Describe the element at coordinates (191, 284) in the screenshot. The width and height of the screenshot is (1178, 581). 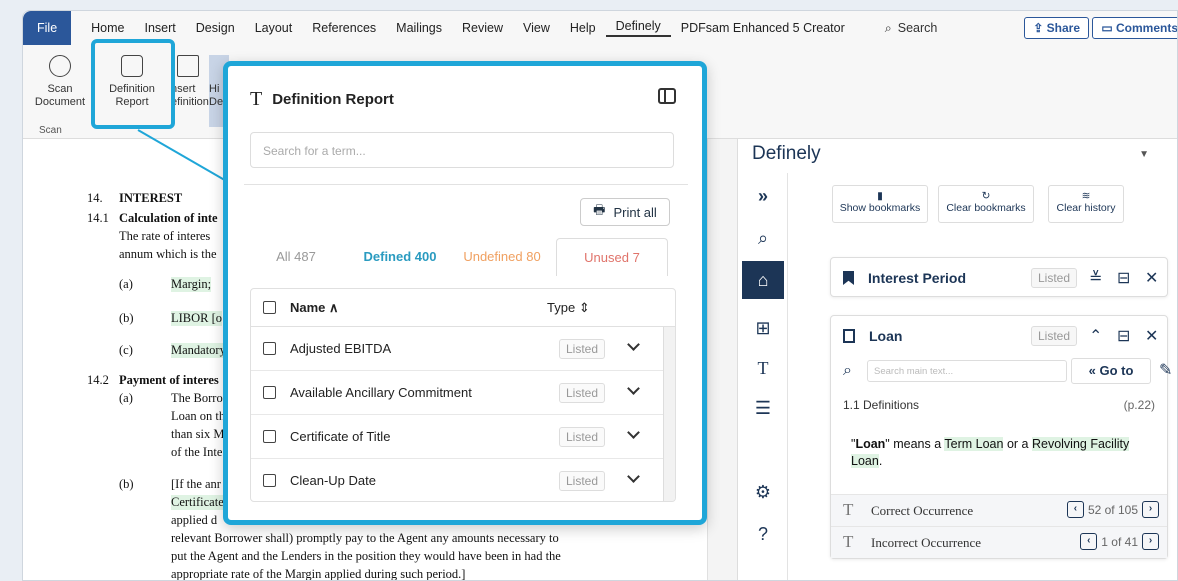
I see `doc-line: Margin;` at that location.